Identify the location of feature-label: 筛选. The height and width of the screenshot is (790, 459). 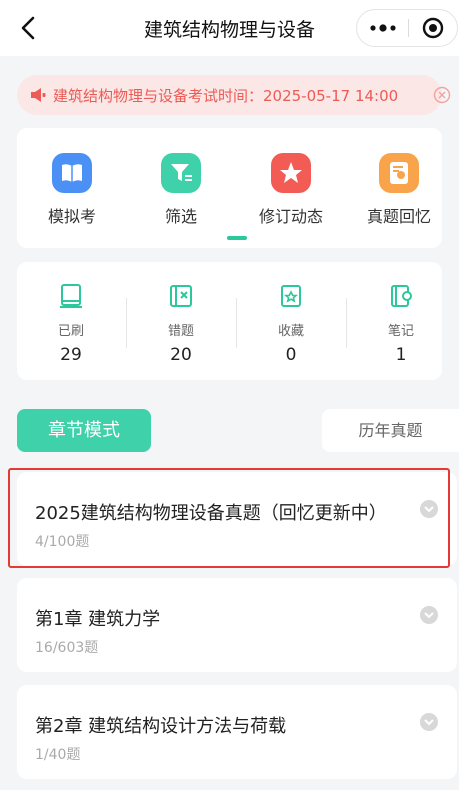
(180, 216).